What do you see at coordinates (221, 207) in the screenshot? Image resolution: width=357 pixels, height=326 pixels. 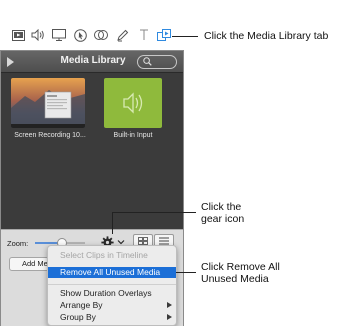 I see `callout-gear-line1: Click the` at bounding box center [221, 207].